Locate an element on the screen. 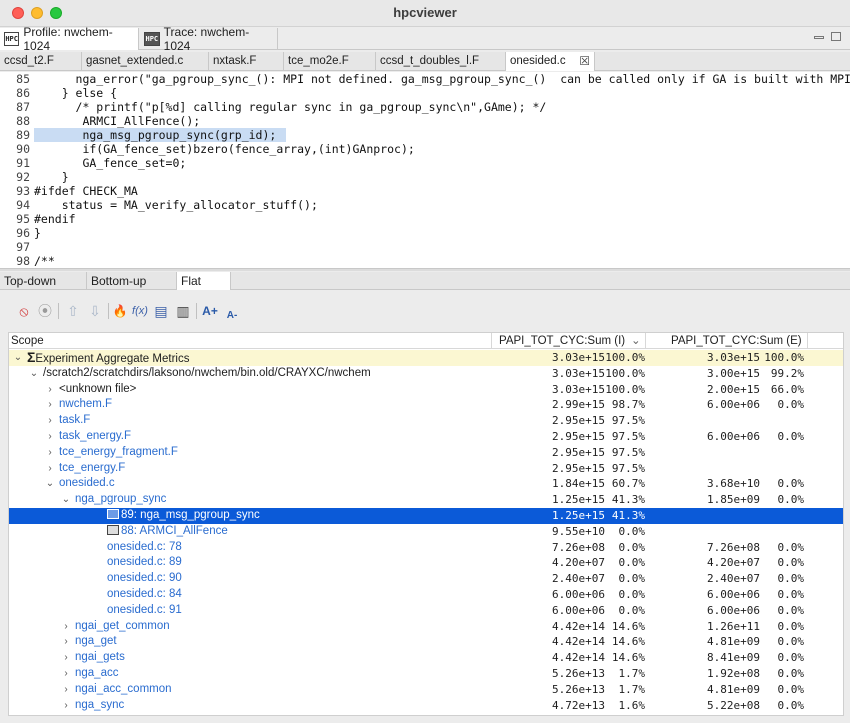 Image resolution: width=850 pixels, height=723 pixels. file-tab: nxtask.F is located at coordinates (246, 61).